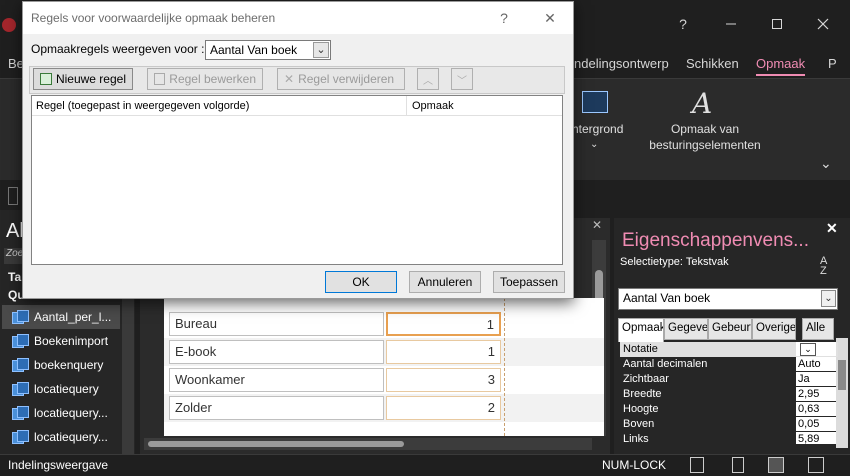 Image resolution: width=850 pixels, height=476 pixels. What do you see at coordinates (361, 282) in the screenshot?
I see `ok-button: OK` at bounding box center [361, 282].